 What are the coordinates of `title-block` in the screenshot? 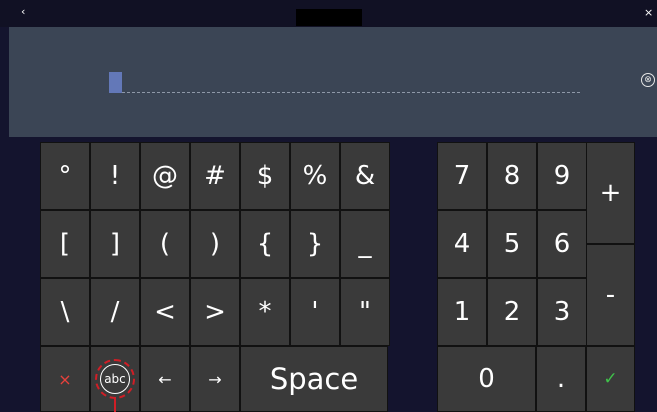 It's located at (329, 17).